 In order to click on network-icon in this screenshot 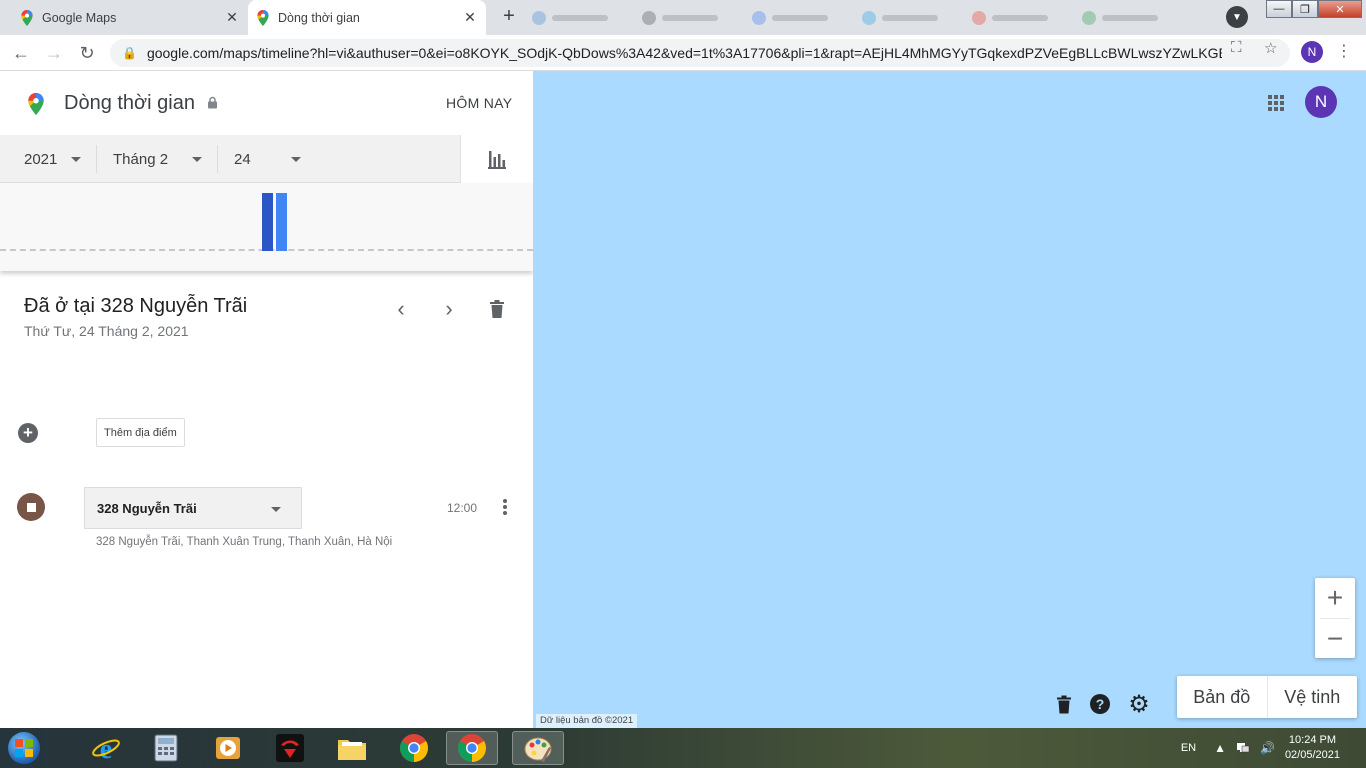, I will do `click(1243, 748)`.